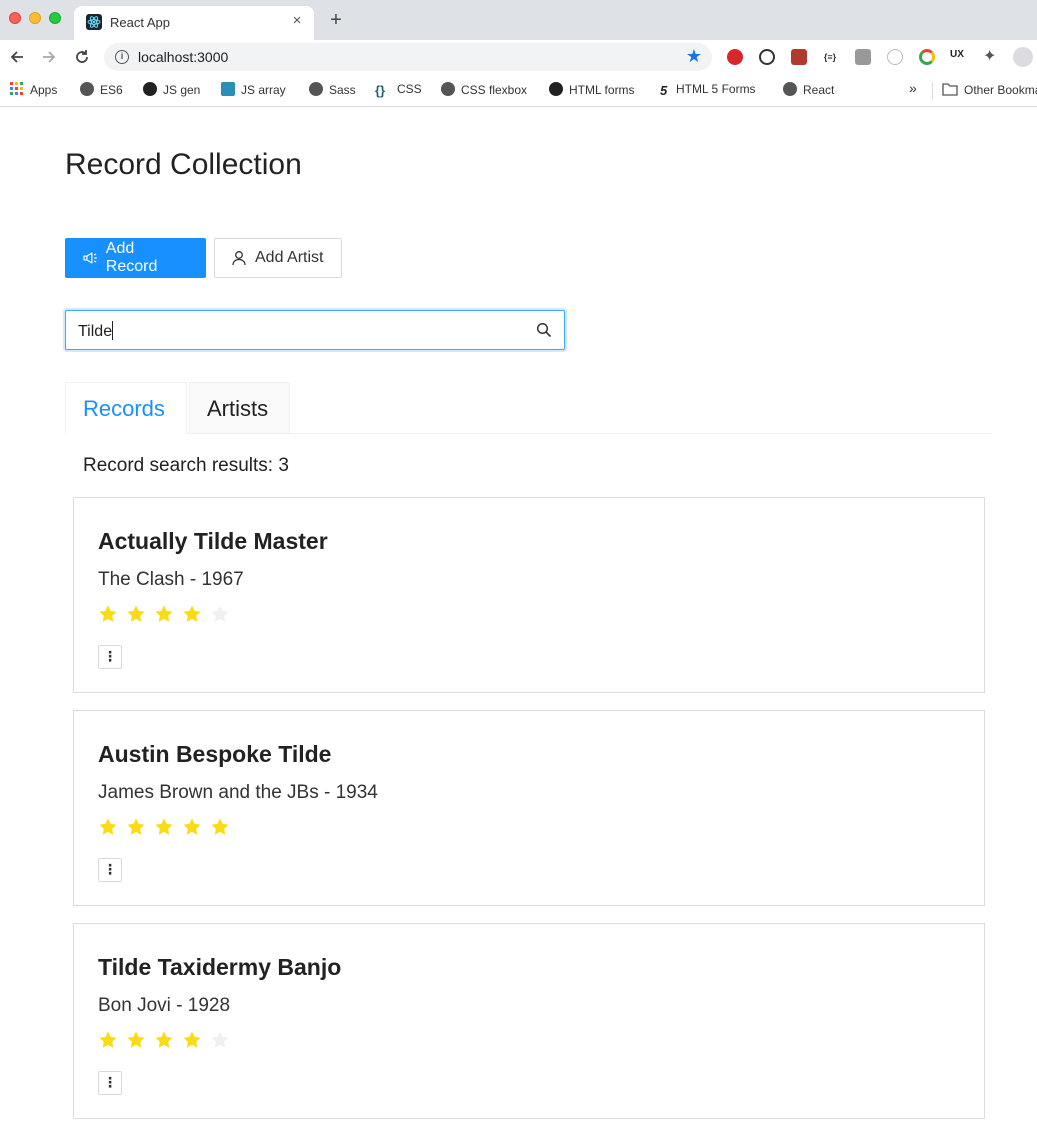 Image resolution: width=1037 pixels, height=1129 pixels. Describe the element at coordinates (182, 90) in the screenshot. I see `bookmark-label: JS gen` at that location.